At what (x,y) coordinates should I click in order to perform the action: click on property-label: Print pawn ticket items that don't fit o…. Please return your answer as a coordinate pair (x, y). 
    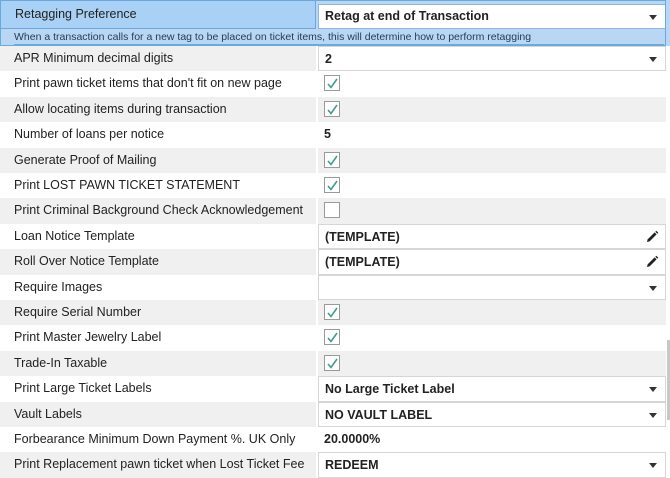
    Looking at the image, I should click on (148, 83).